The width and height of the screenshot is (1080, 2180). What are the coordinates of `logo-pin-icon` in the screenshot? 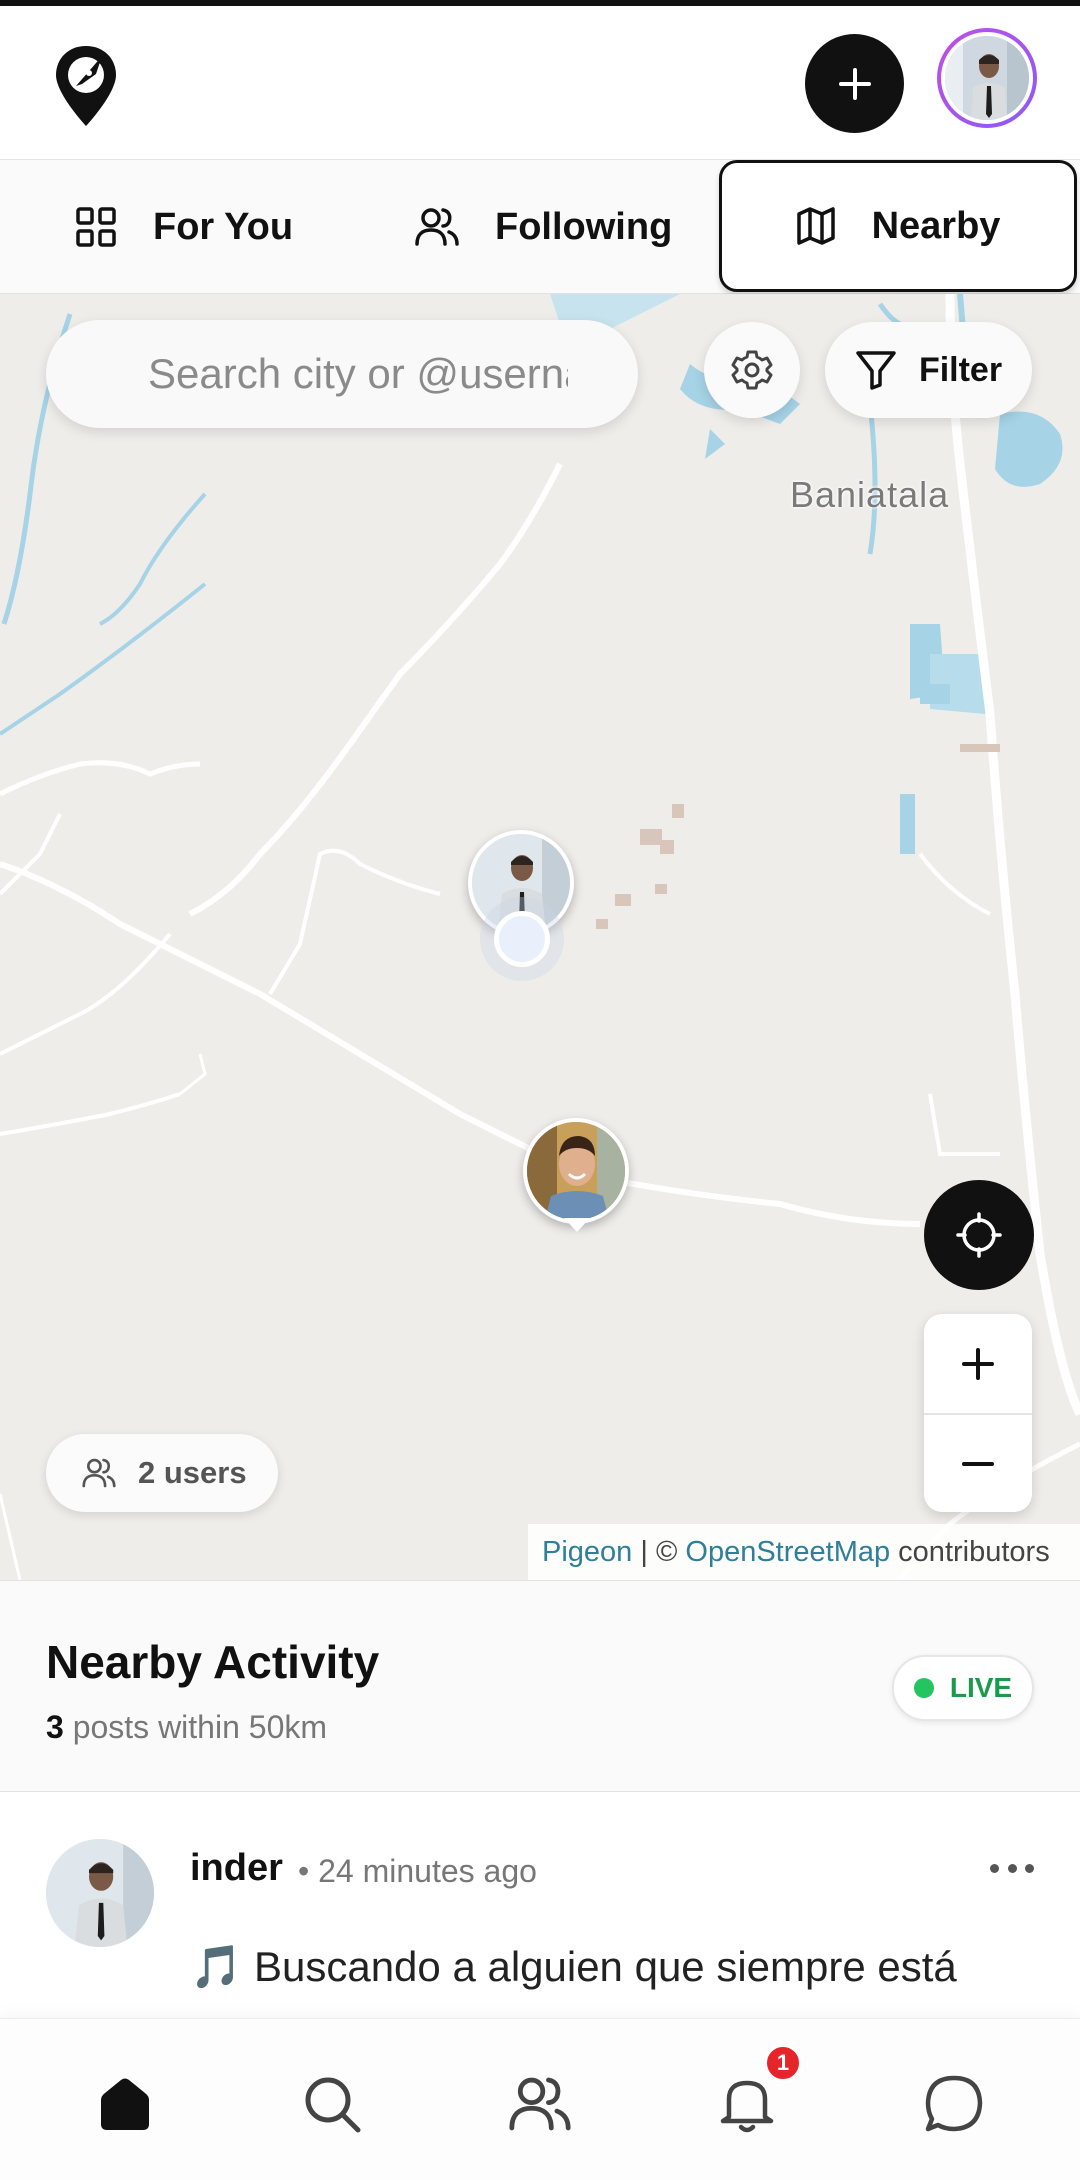 It's located at (86, 86).